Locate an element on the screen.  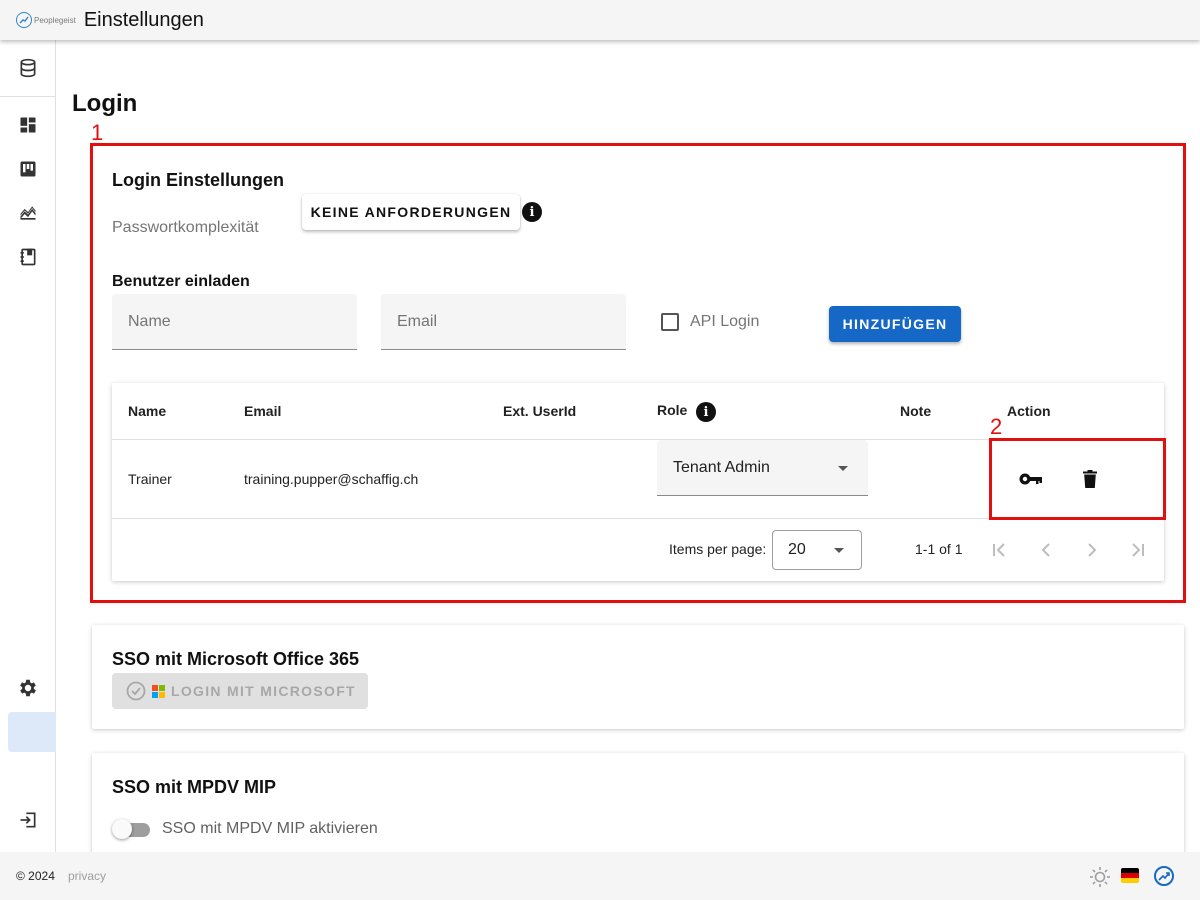
peoplegeist-logo-icon is located at coordinates (1164, 876).